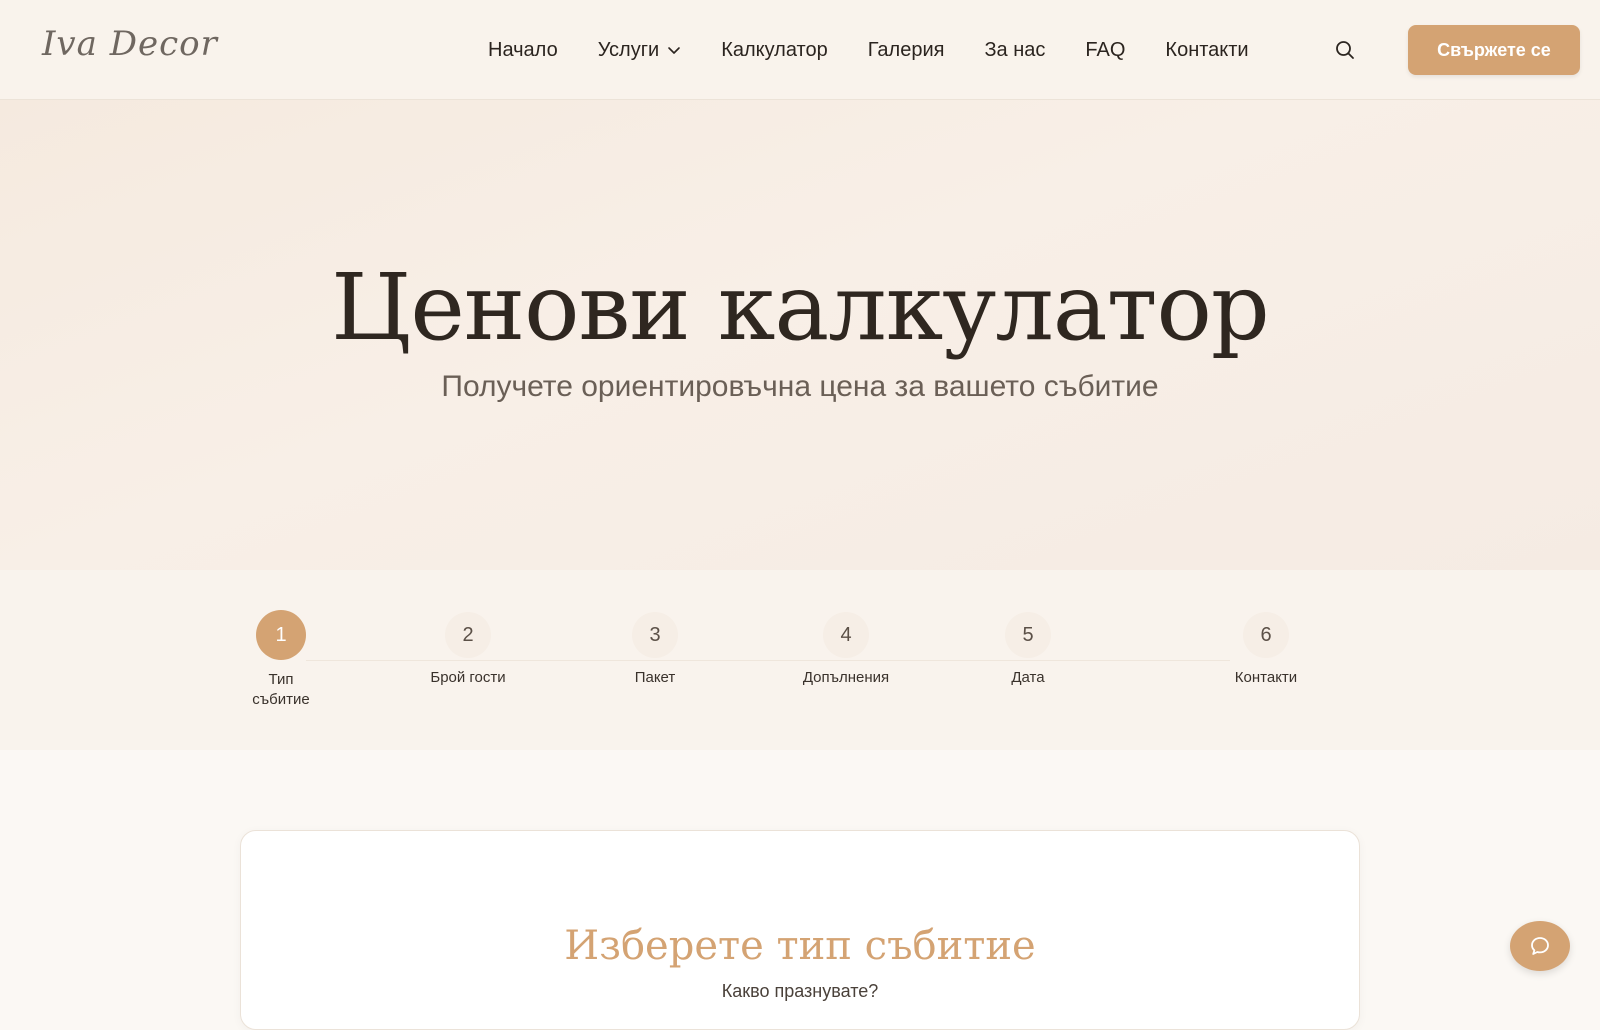 The image size is (1600, 1030). I want to click on card-subtitle: Какво празнувате?, so click(800, 991).